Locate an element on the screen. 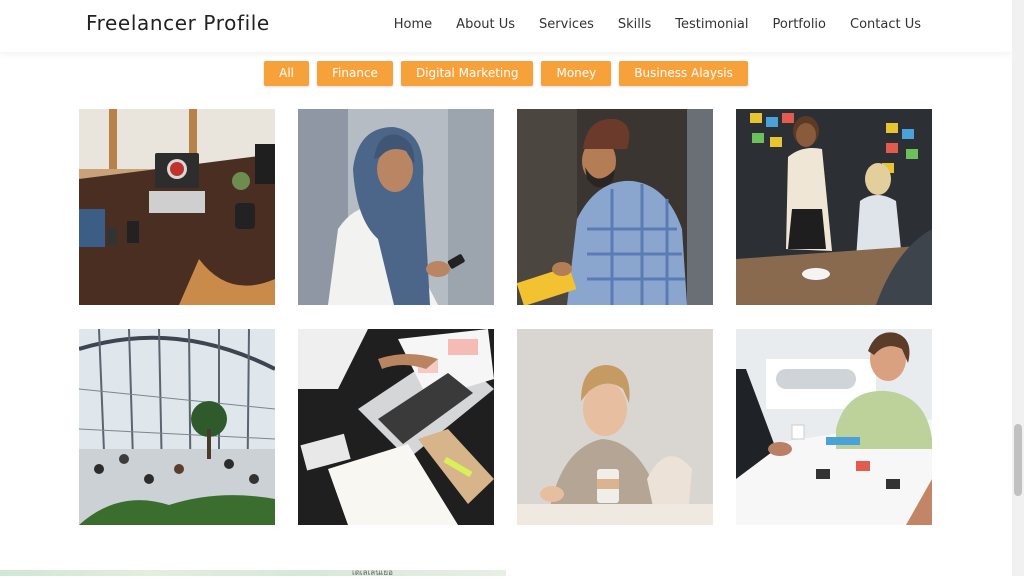  woman-hijab-phone-photo is located at coordinates (396, 207).